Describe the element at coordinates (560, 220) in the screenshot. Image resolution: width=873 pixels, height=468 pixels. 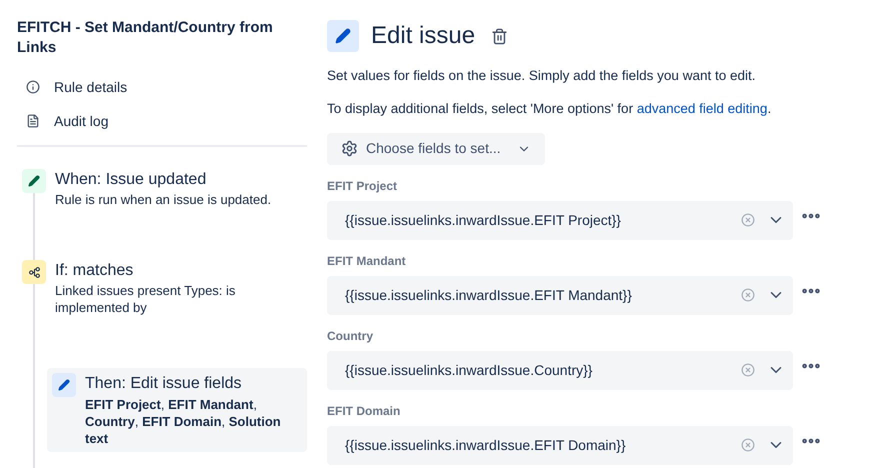
I see `value-field: {{issue.issuelinks.inwardIssue.EFIT Project}}` at that location.